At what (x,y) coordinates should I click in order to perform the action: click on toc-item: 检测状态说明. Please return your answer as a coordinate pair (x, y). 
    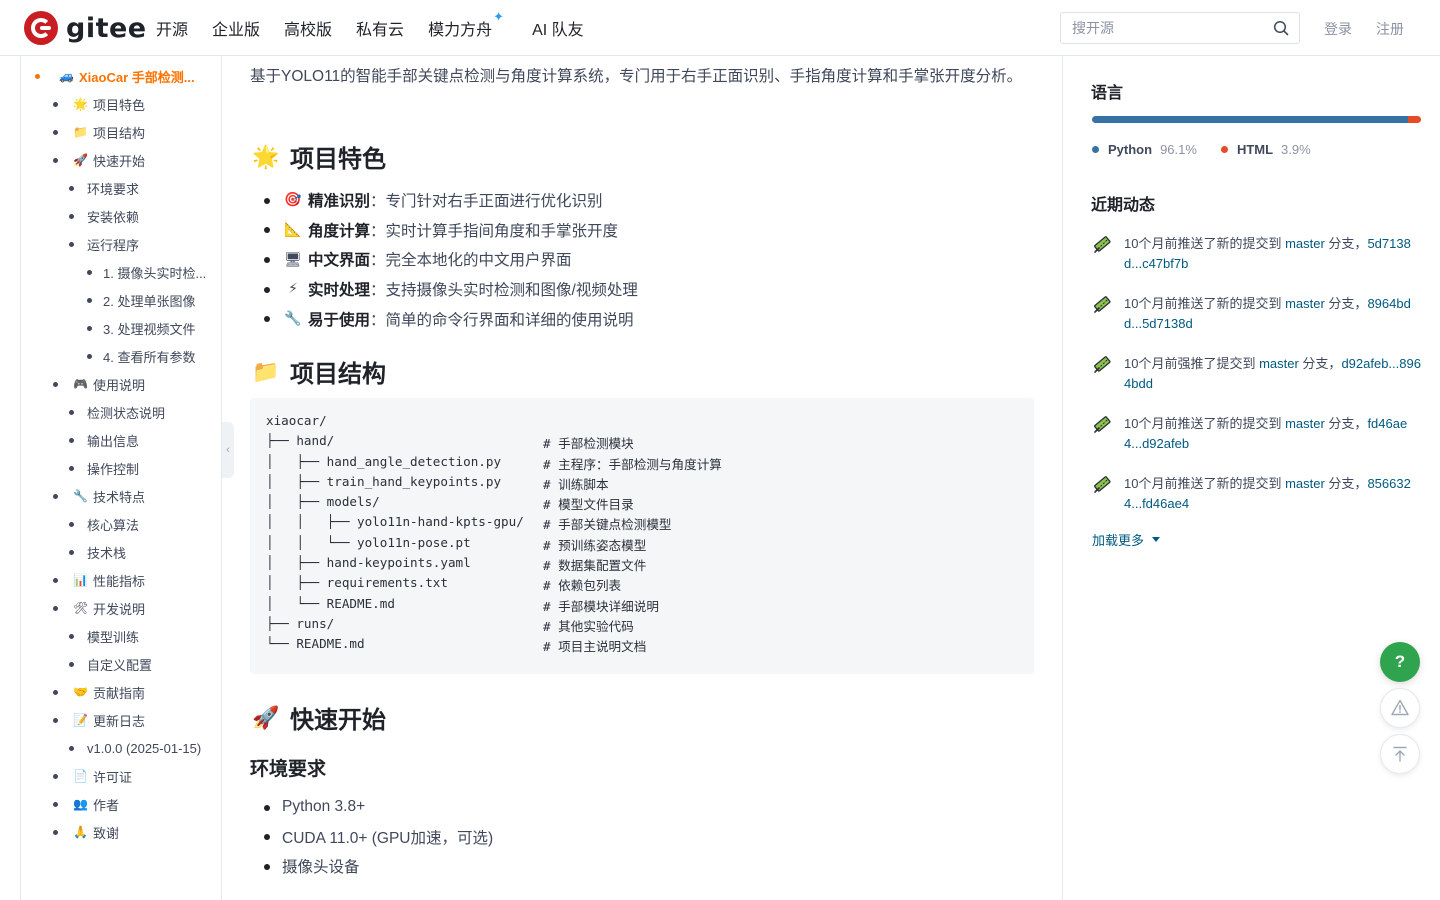
    Looking at the image, I should click on (120, 412).